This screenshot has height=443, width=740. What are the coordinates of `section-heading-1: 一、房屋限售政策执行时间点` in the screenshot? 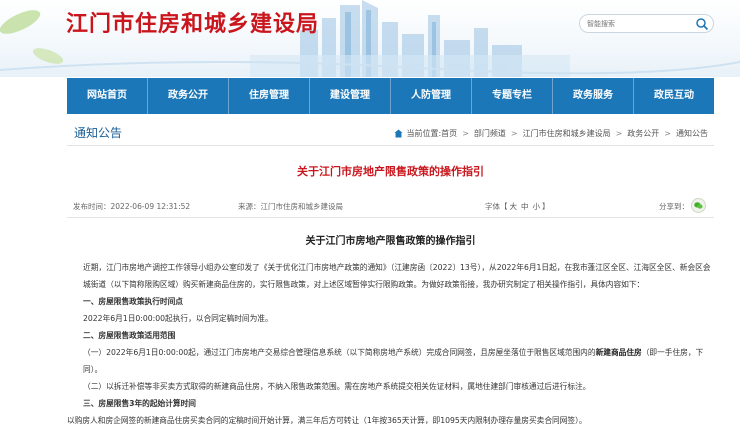 It's located at (133, 301).